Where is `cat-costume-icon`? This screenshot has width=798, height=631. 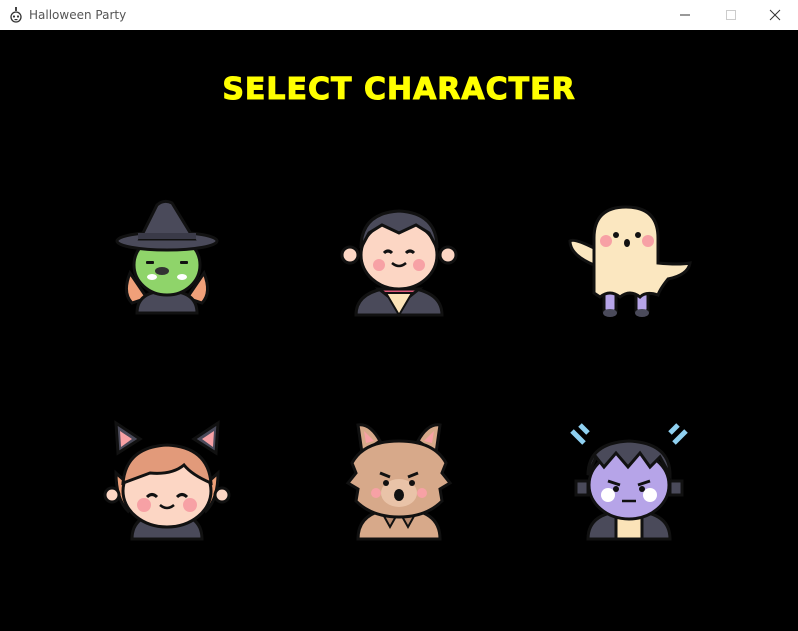
cat-costume-icon is located at coordinates (167, 480).